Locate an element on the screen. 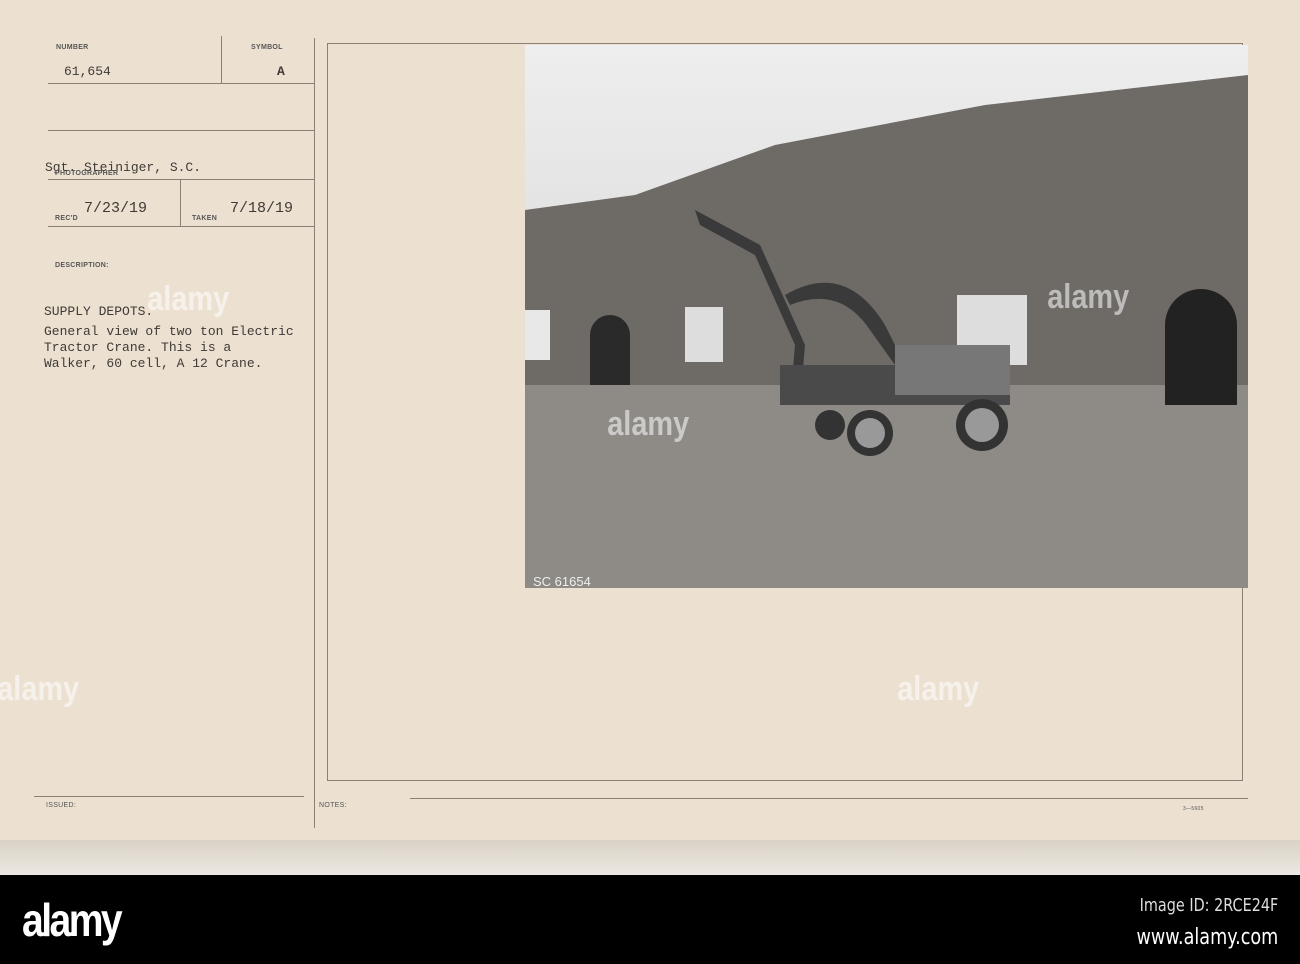  description-line: Walker, 60 cell, A 12 Crane. is located at coordinates (153, 363).